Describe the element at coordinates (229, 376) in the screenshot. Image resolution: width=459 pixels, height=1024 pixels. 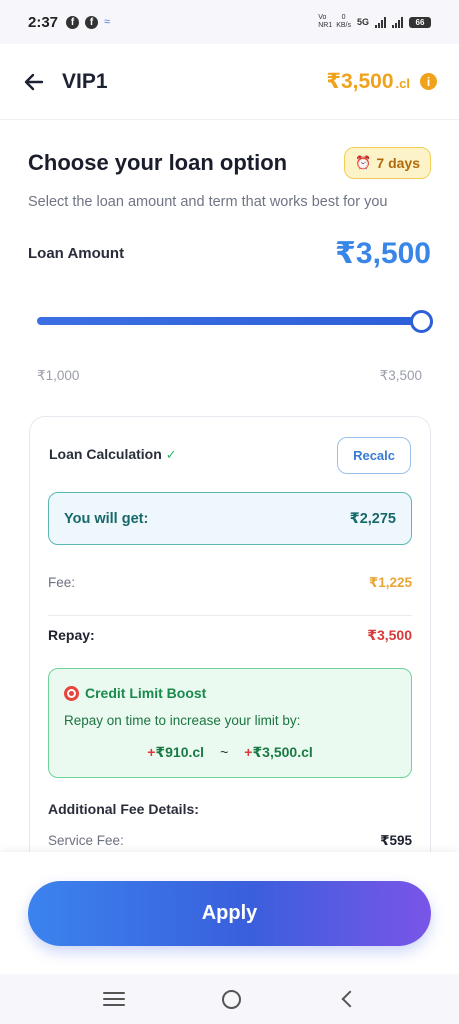
I see `slider-range: ₹1,000 ₹3,500` at that location.